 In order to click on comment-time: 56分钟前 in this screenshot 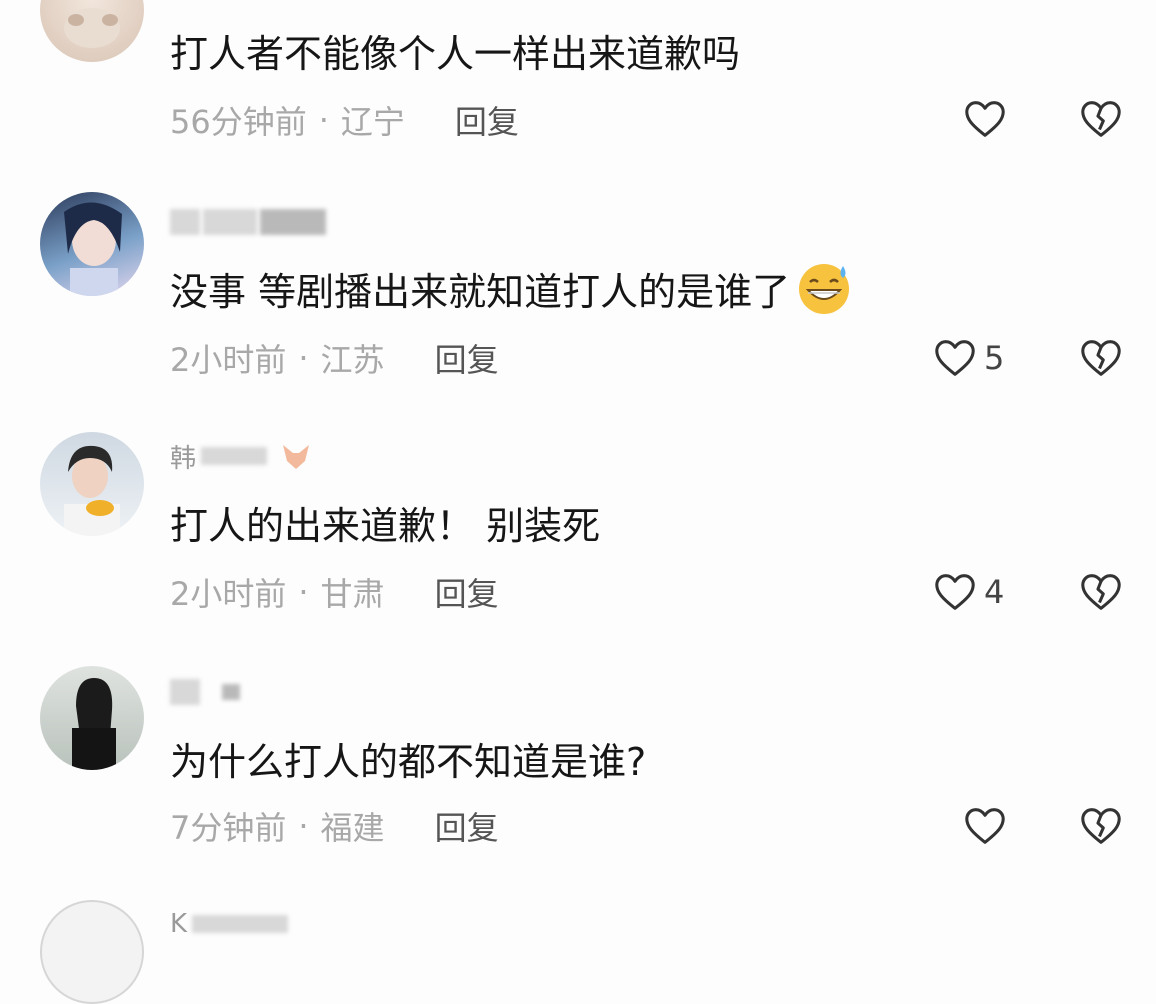, I will do `click(238, 122)`.